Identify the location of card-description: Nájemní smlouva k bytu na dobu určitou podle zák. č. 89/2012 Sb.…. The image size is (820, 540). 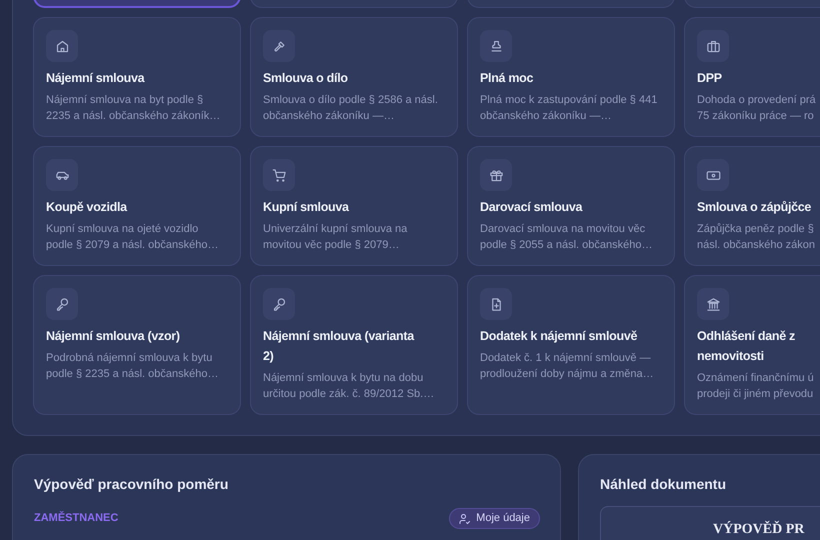
(349, 386).